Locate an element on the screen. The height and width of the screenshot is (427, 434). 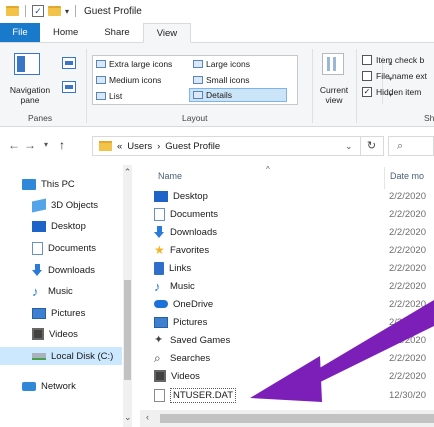
3d-objects-icon is located at coordinates (39, 205).